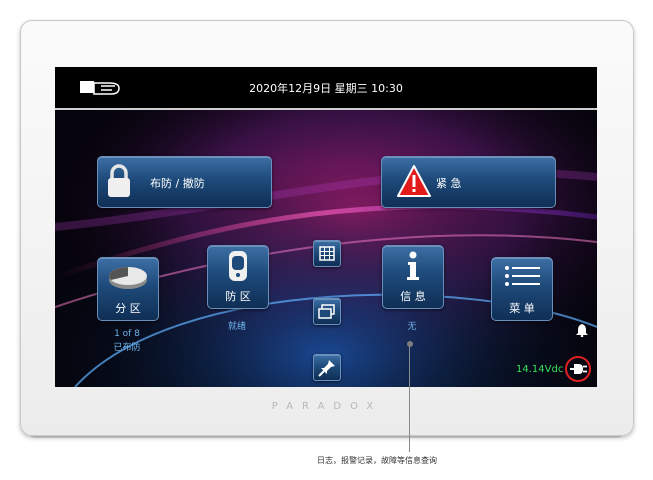 The width and height of the screenshot is (653, 480). What do you see at coordinates (413, 296) in the screenshot?
I see `info-label: 信 息` at bounding box center [413, 296].